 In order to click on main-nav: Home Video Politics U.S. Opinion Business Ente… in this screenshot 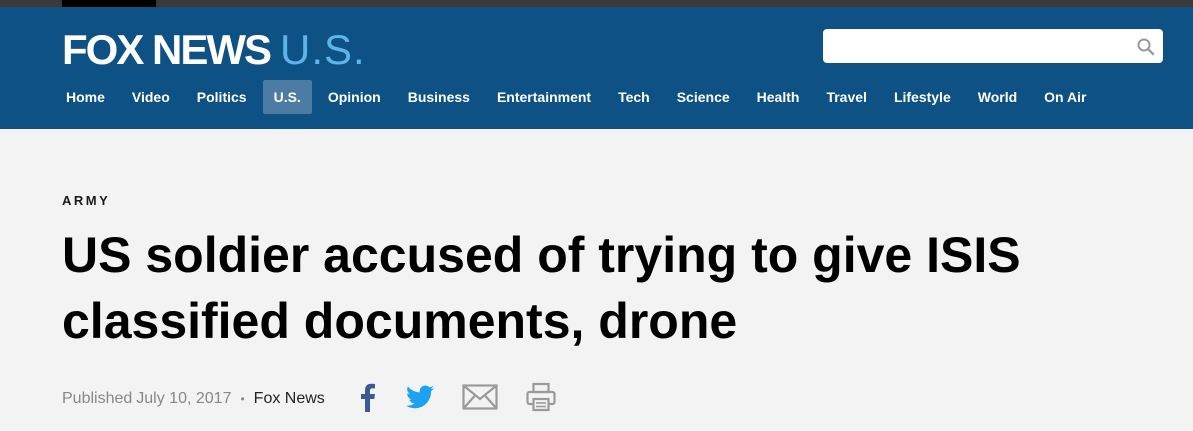, I will do `click(578, 97)`.